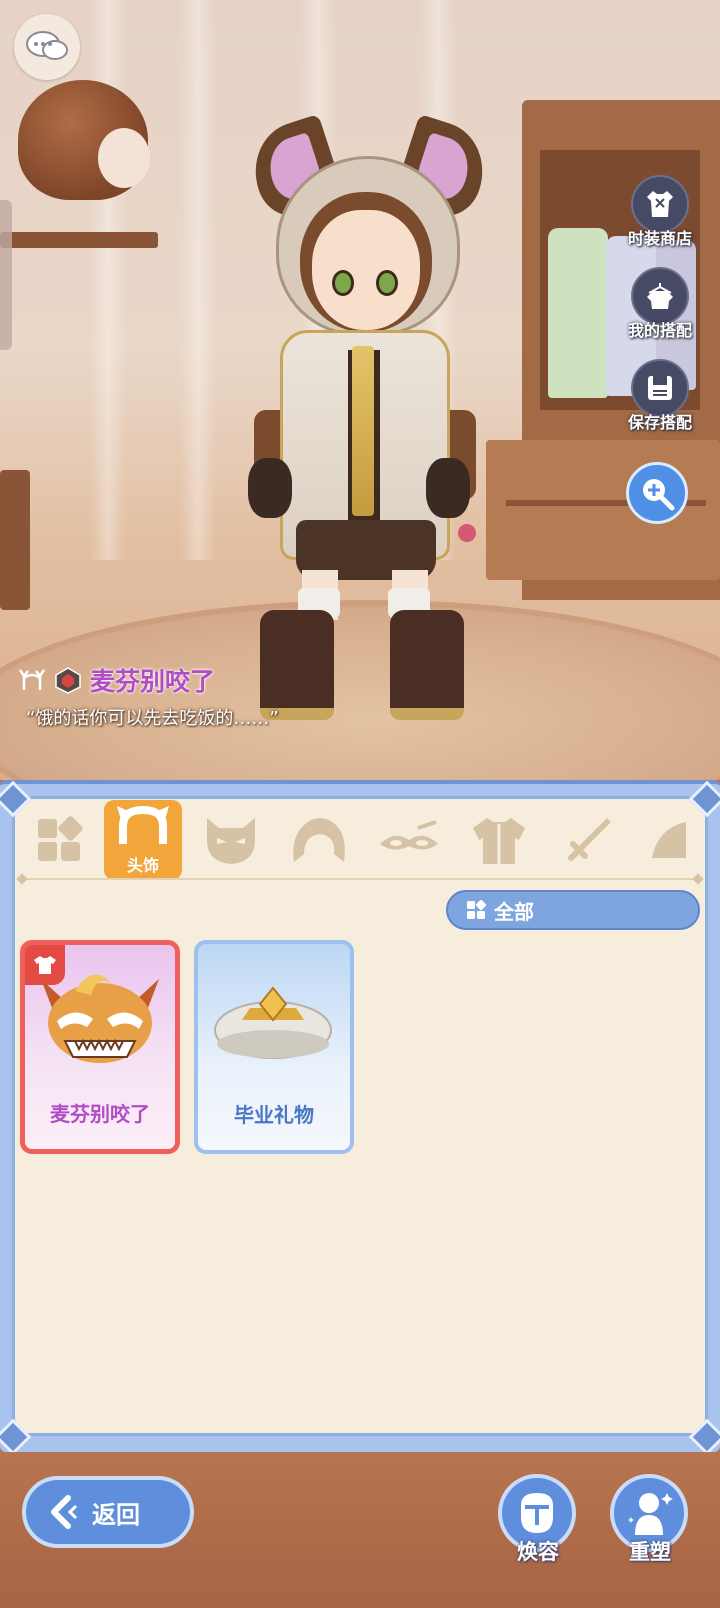 Image resolution: width=720 pixels, height=1608 pixels. I want to click on chat-button, so click(47, 47).